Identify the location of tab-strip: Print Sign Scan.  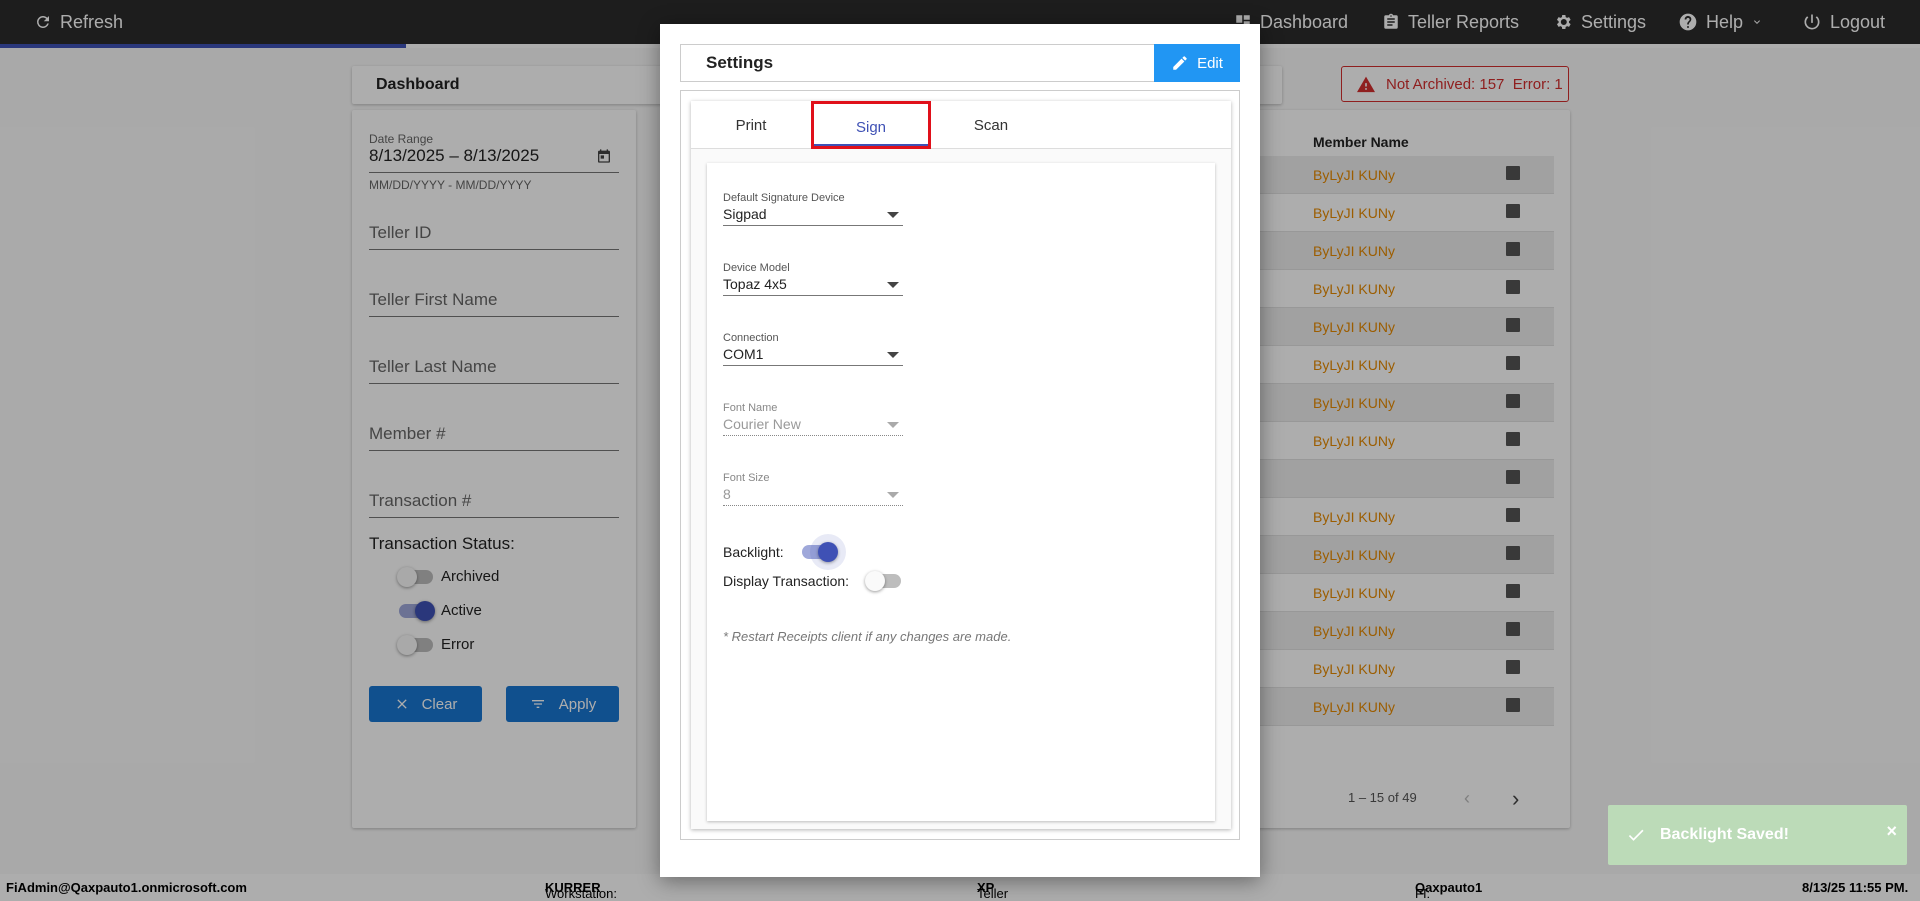
(961, 125).